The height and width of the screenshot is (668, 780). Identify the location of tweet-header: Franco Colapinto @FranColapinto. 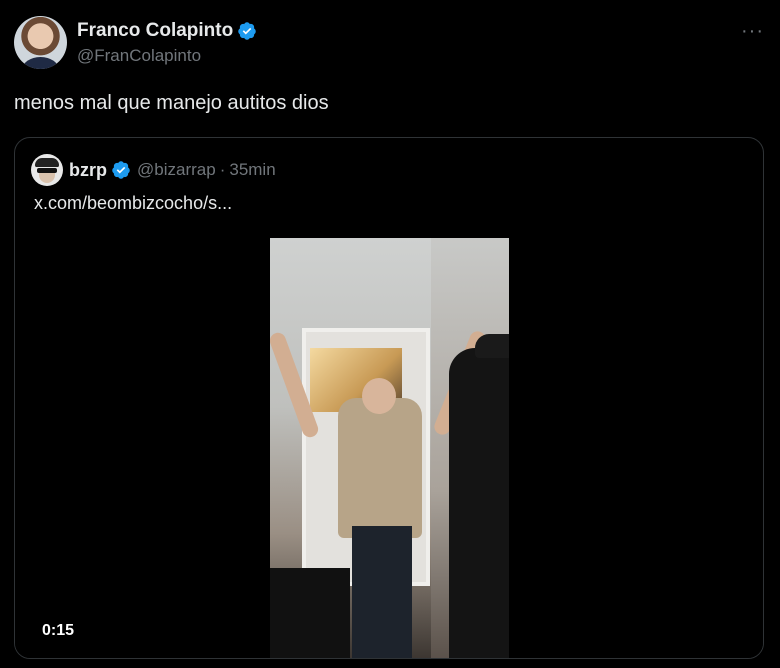
(135, 42).